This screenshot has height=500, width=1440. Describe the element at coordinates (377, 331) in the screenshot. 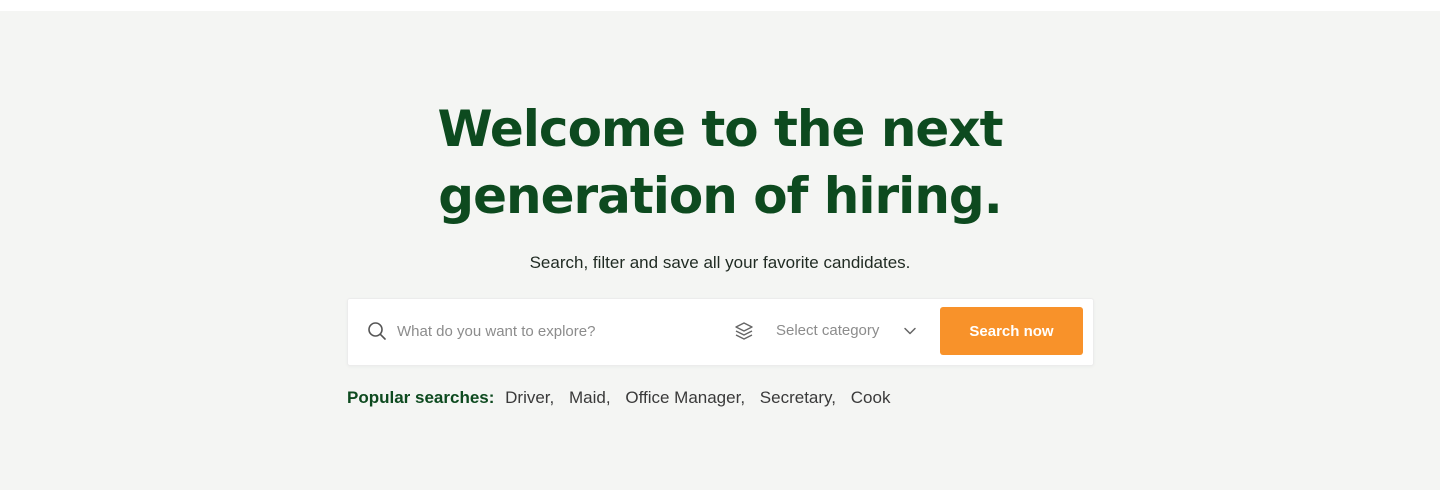

I see `search-icon` at that location.